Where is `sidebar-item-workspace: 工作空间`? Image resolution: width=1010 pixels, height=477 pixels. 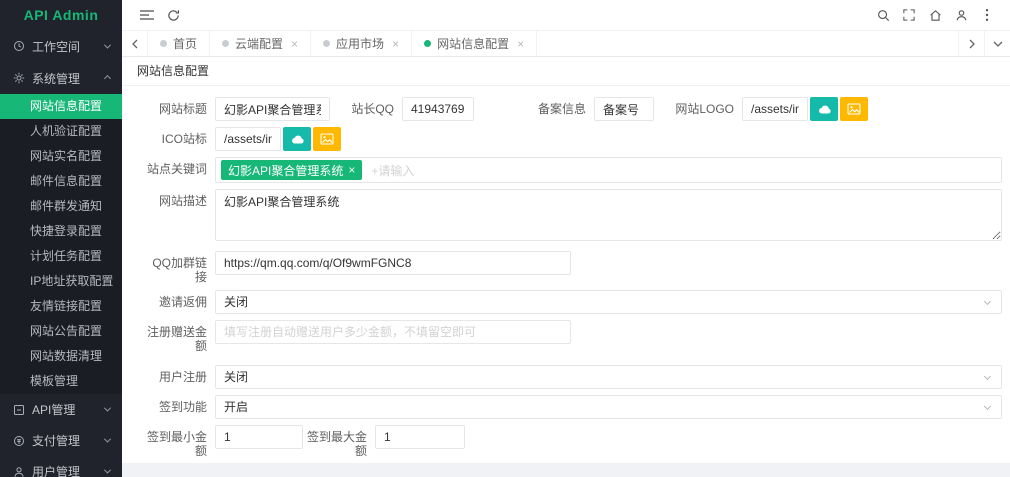
sidebar-item-workspace: 工作空间 is located at coordinates (61, 46).